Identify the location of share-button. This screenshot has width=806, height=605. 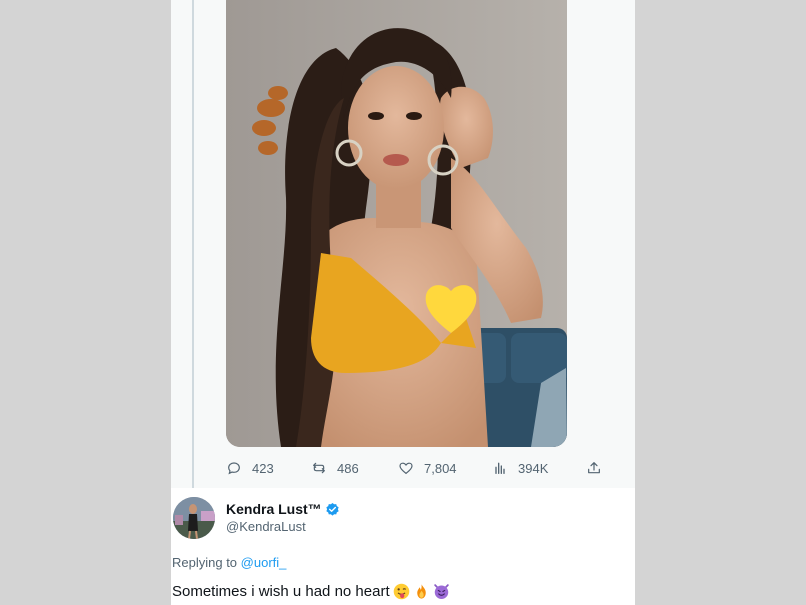
(599, 468).